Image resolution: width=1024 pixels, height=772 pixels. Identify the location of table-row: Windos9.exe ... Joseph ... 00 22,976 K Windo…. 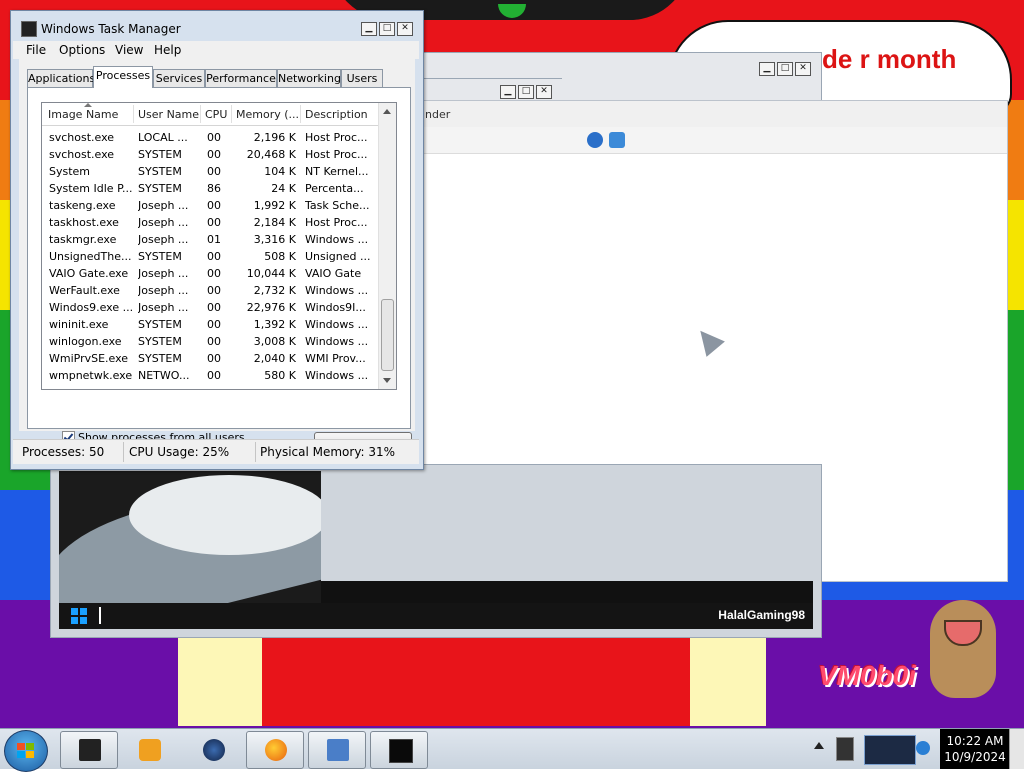
(210, 307).